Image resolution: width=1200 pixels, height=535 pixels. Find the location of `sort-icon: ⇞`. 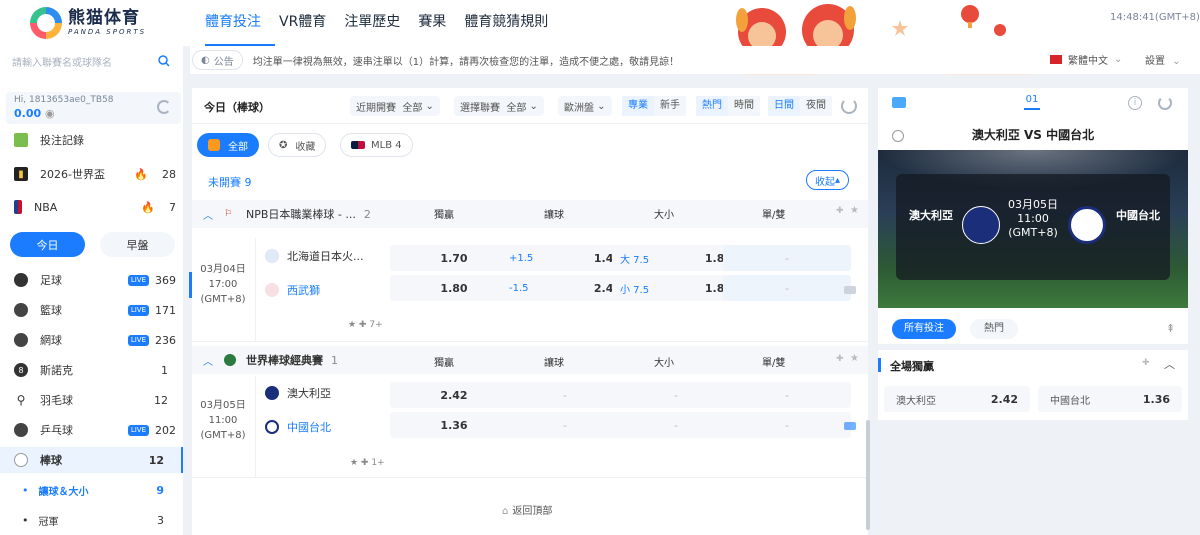

sort-icon: ⇞ is located at coordinates (1170, 328).